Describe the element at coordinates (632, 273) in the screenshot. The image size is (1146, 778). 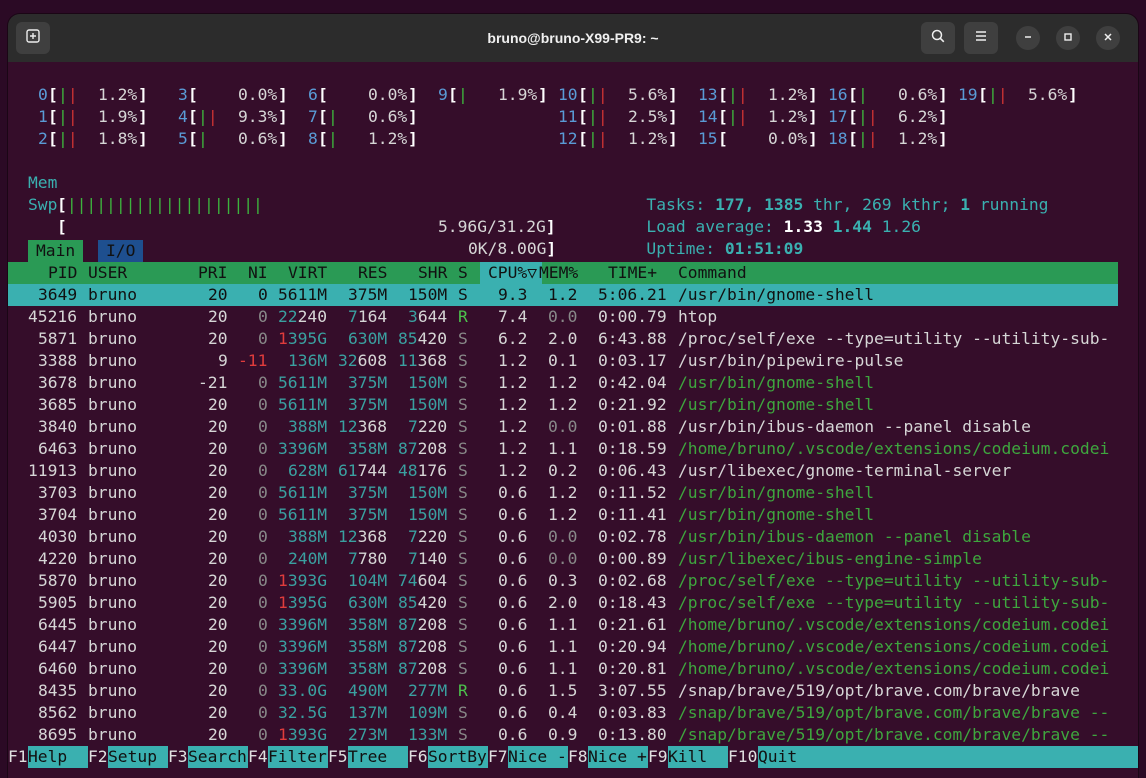
I see `col-time: TIME+` at that location.